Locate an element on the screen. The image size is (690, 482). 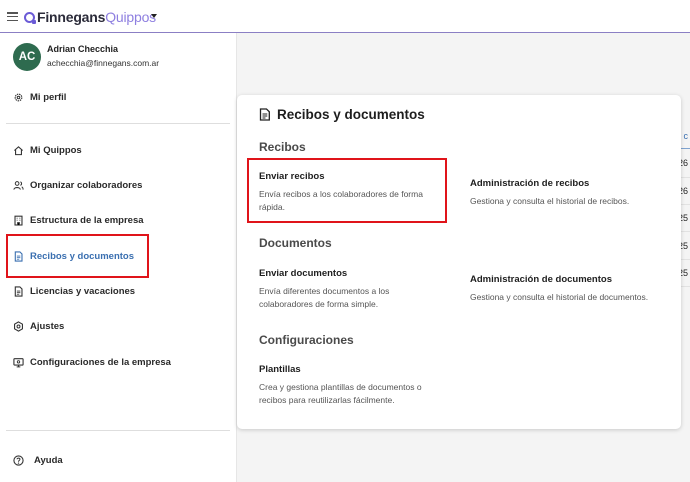
help-icon is located at coordinates (18, 460).